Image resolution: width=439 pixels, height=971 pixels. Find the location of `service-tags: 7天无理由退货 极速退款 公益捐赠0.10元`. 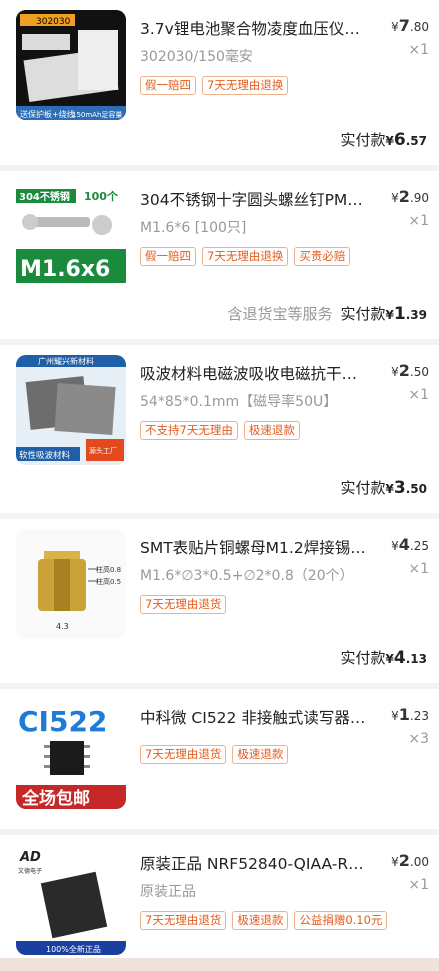

service-tags: 7天无理由退货 极速退款 公益捐赠0.10元 is located at coordinates (284, 920).